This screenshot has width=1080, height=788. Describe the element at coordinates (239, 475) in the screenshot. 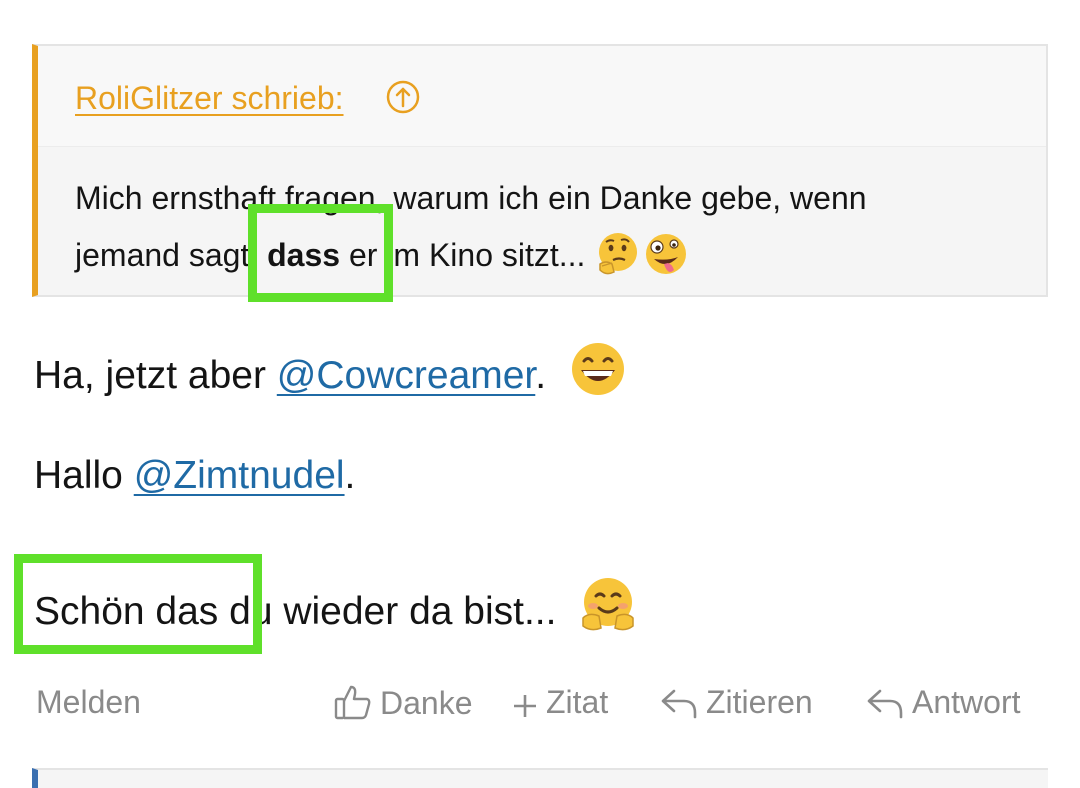

I see `mention-link: @Zimtnudel` at that location.